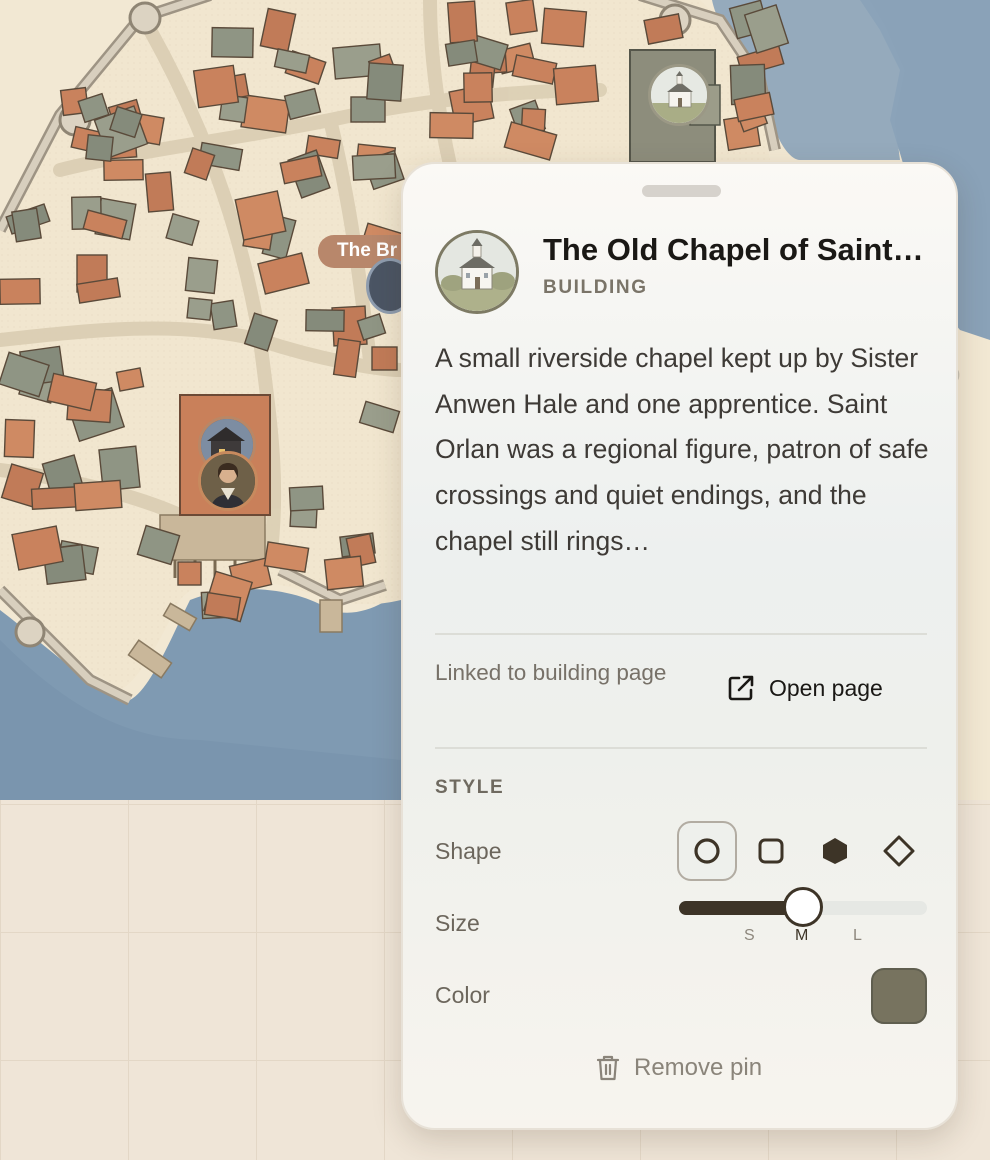 This screenshot has height=1160, width=990. What do you see at coordinates (551, 672) in the screenshot?
I see `linked-page-text: Linked to building page` at bounding box center [551, 672].